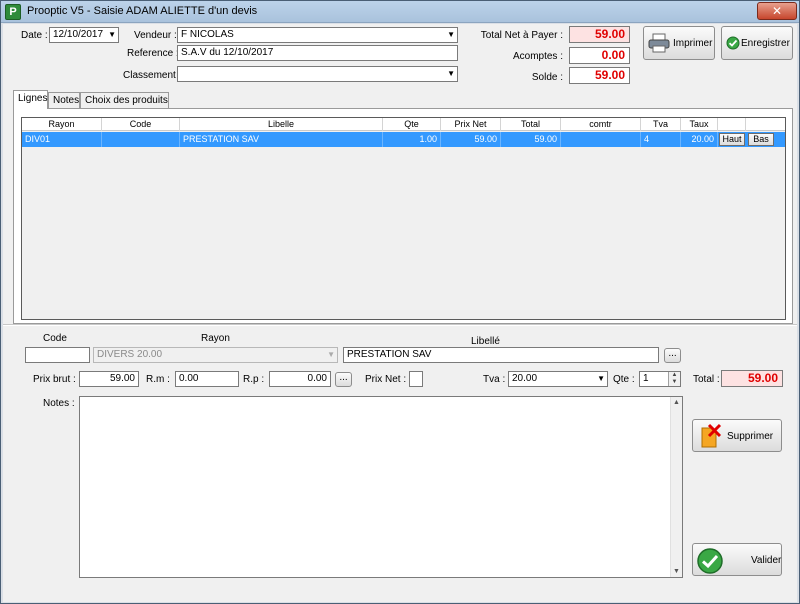 This screenshot has width=800, height=604. What do you see at coordinates (599, 34) in the screenshot?
I see `total-net-value: 59.00` at bounding box center [599, 34].